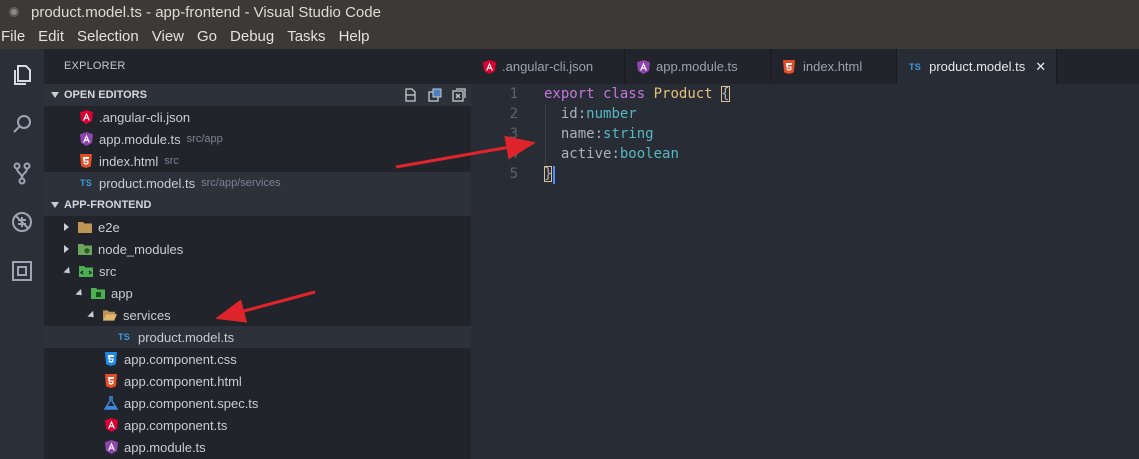 The image size is (1139, 459). I want to click on tree-item-label: product.model.ts, so click(186, 337).